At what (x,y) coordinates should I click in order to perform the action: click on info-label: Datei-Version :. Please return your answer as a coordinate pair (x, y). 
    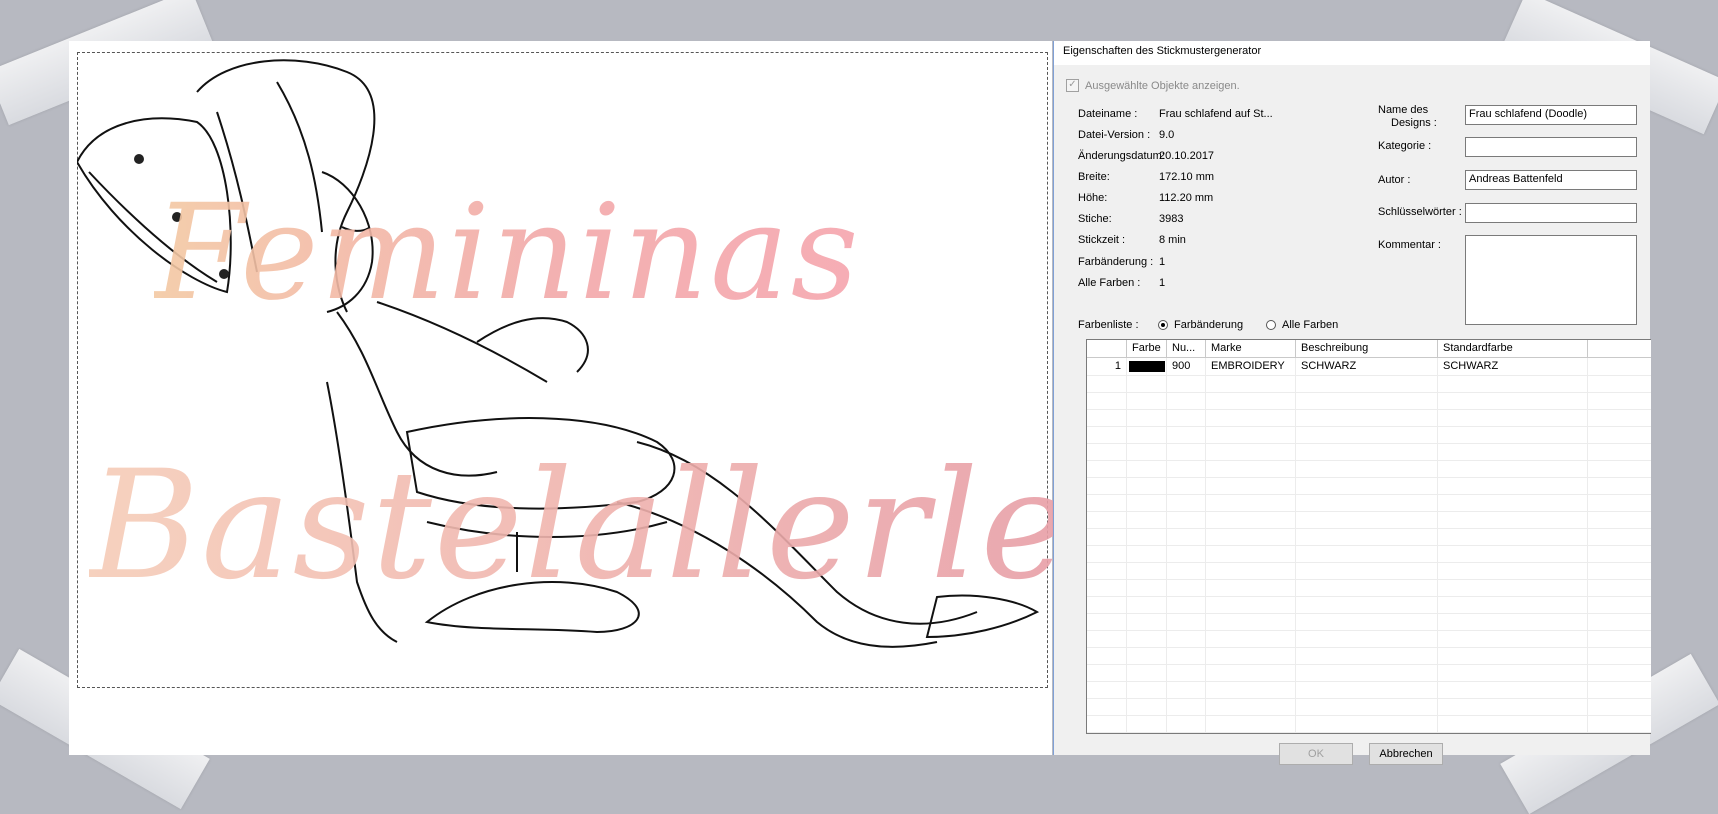
    Looking at the image, I should click on (1114, 135).